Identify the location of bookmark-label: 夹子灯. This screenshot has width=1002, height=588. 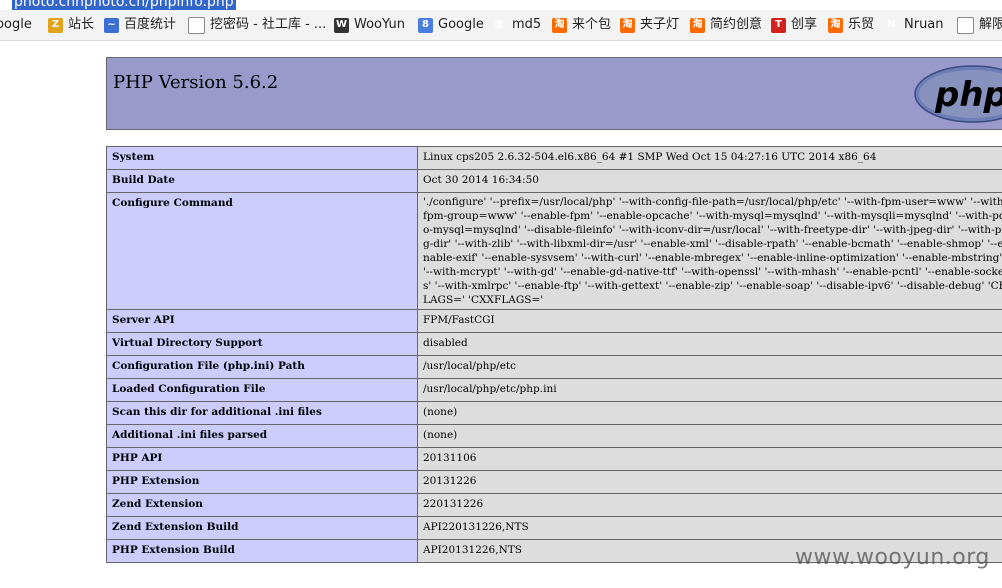
(660, 24).